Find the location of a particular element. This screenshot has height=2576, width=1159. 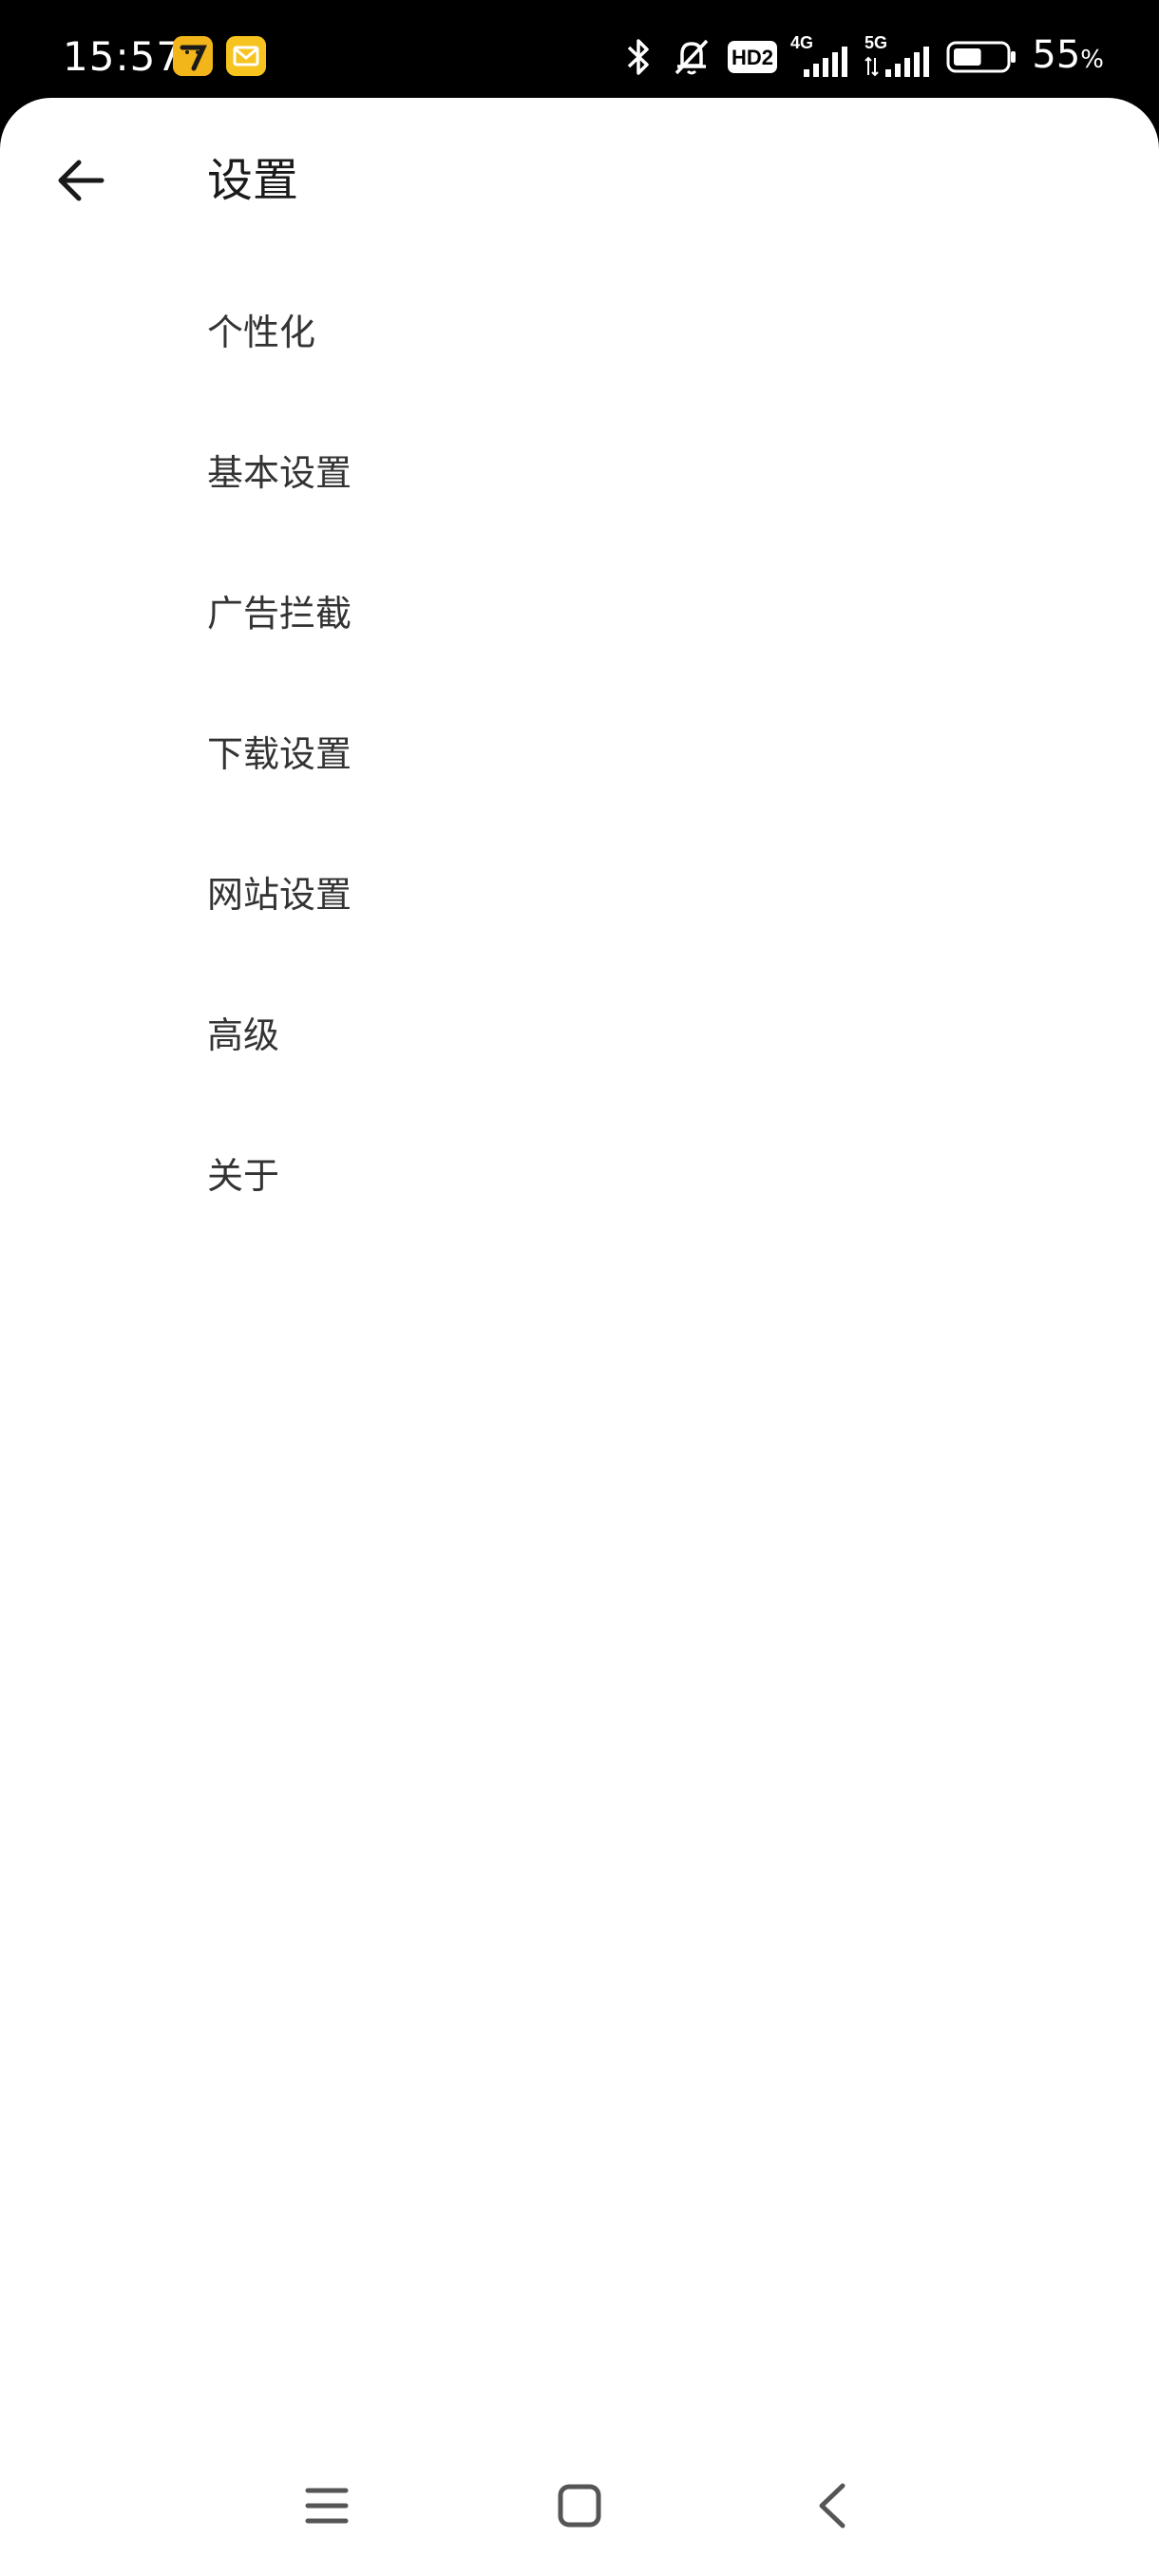

recents-button is located at coordinates (327, 2505).